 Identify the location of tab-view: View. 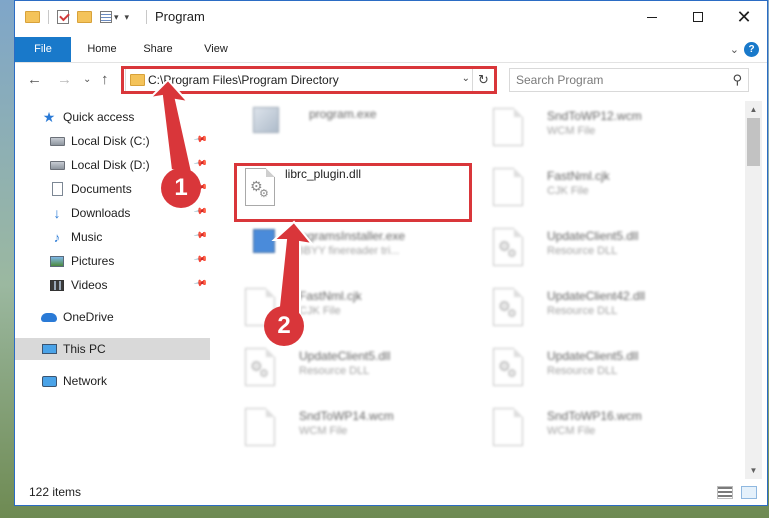
(216, 49).